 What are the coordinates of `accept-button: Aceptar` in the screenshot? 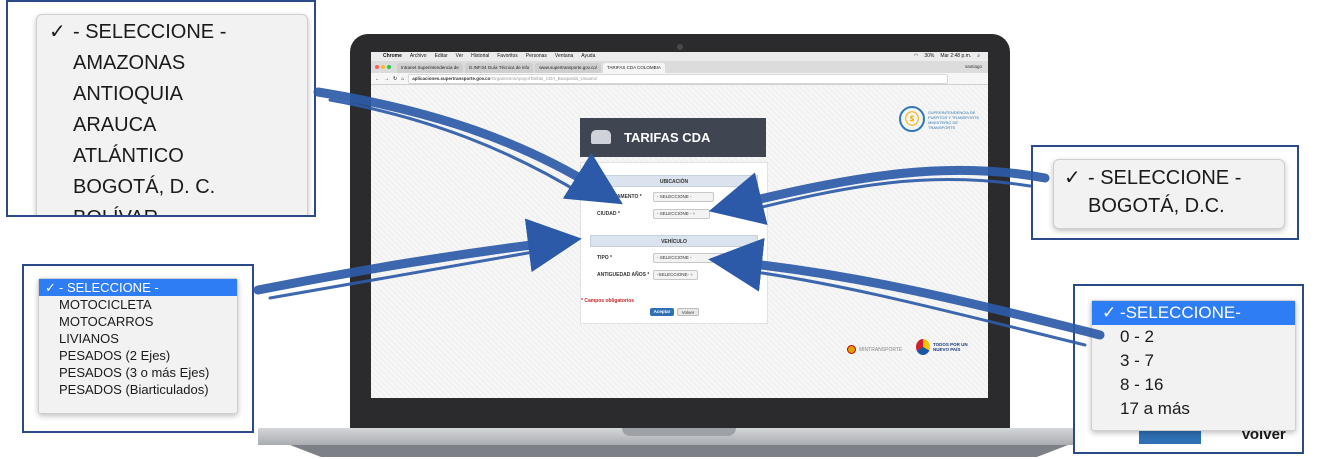 It's located at (662, 312).